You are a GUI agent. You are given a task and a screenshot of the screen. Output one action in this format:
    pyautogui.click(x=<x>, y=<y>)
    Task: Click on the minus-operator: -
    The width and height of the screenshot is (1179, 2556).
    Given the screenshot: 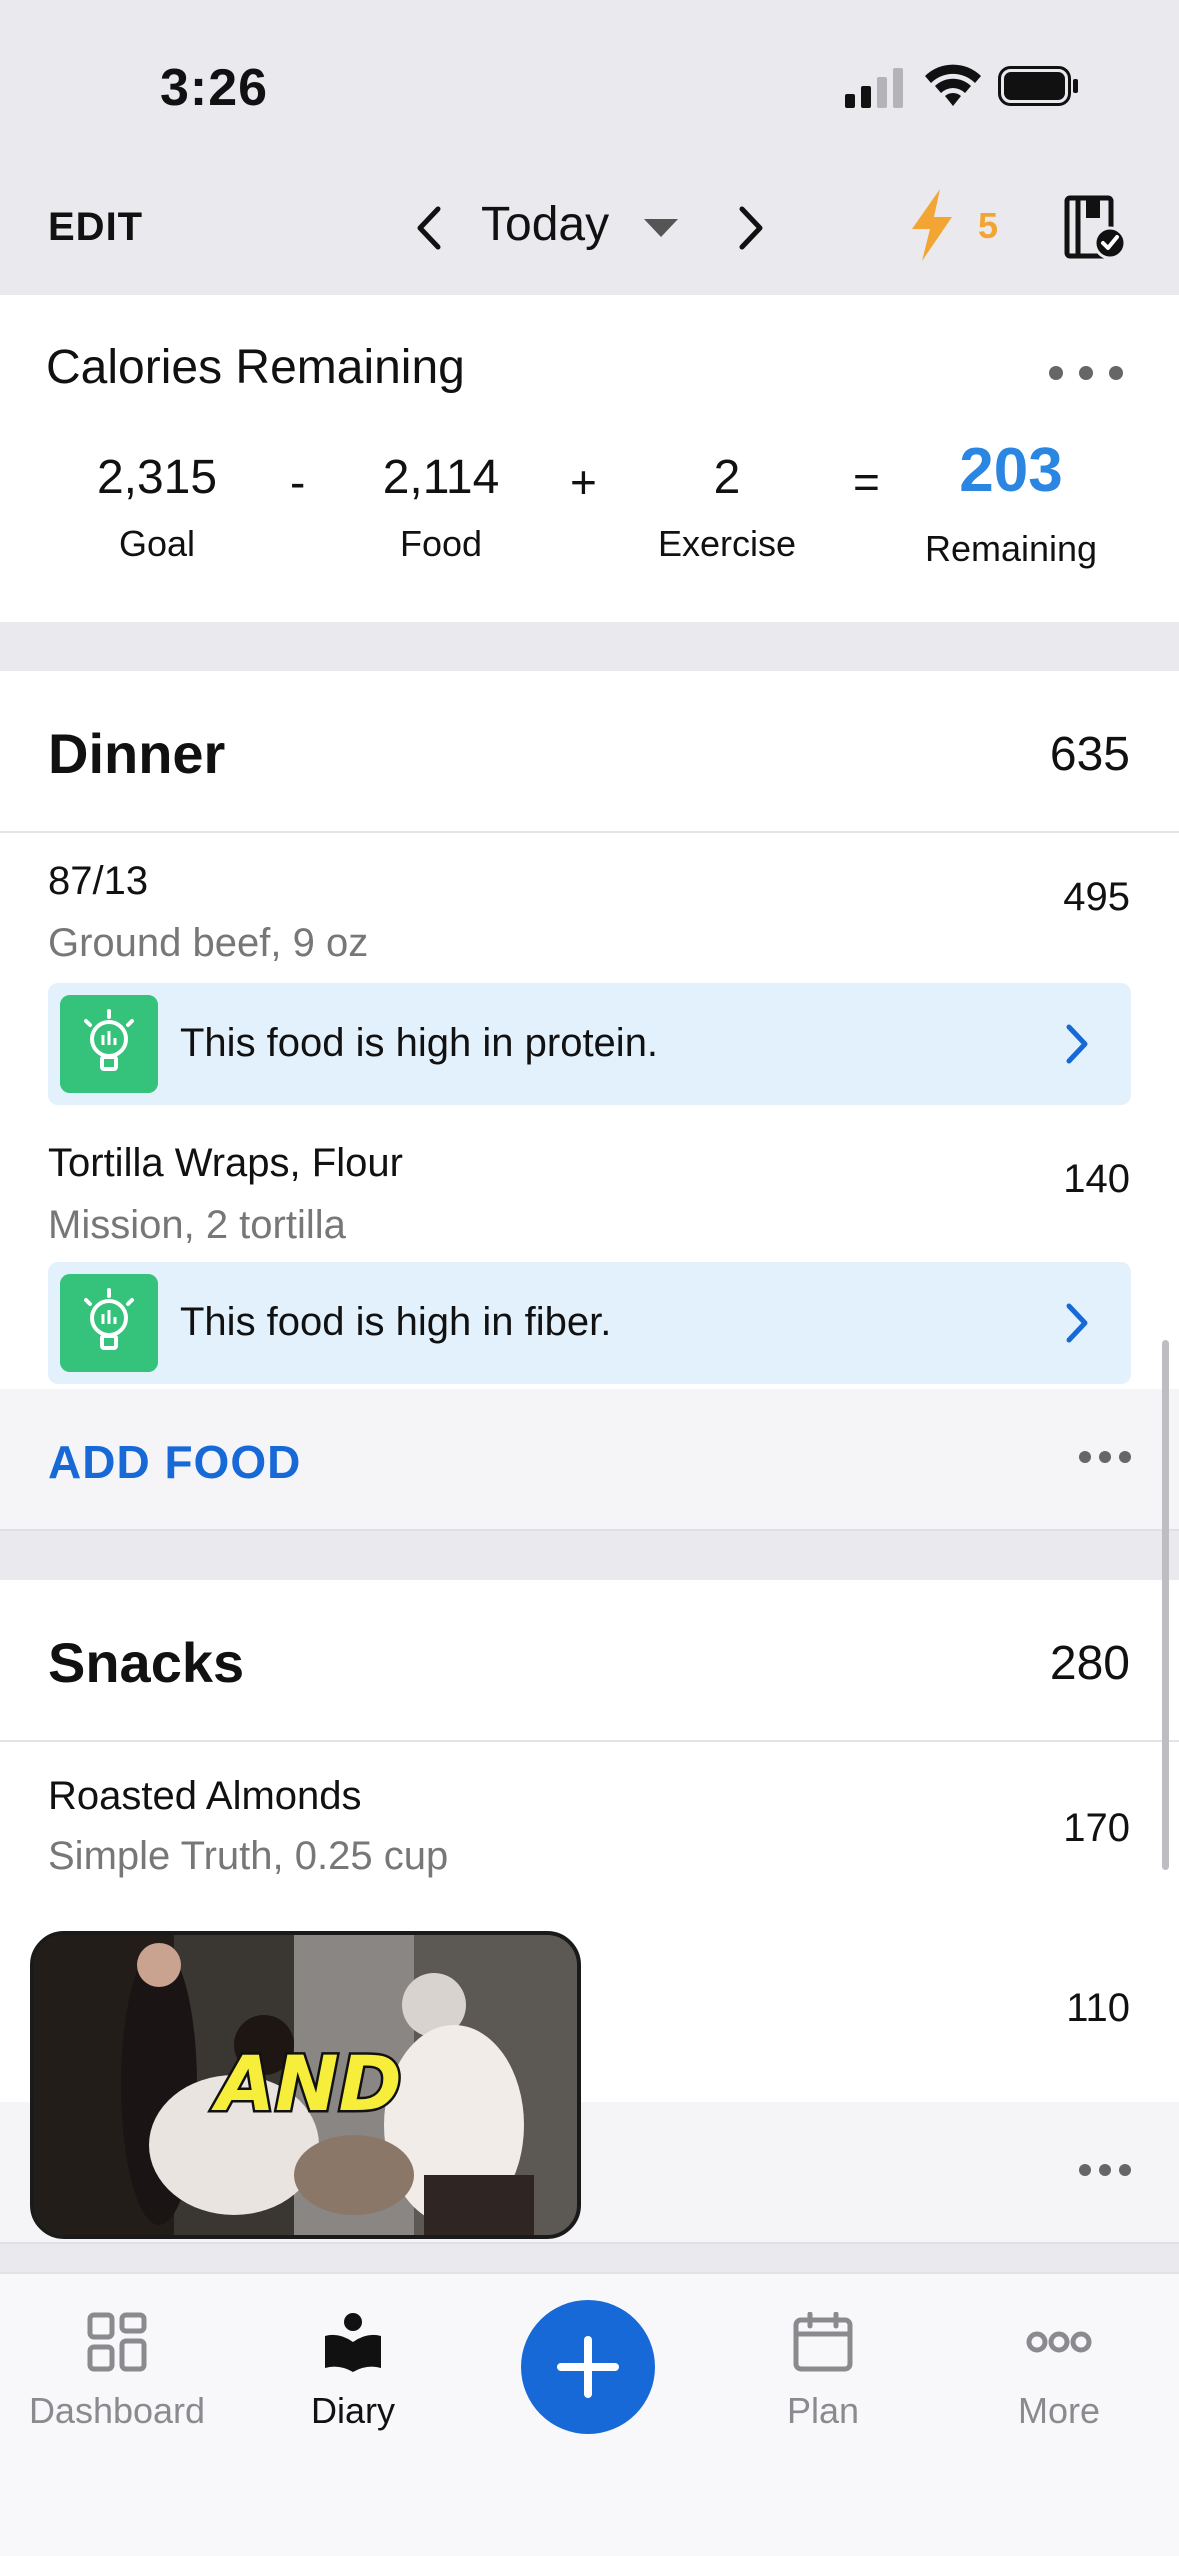 What is the action you would take?
    pyautogui.click(x=298, y=482)
    